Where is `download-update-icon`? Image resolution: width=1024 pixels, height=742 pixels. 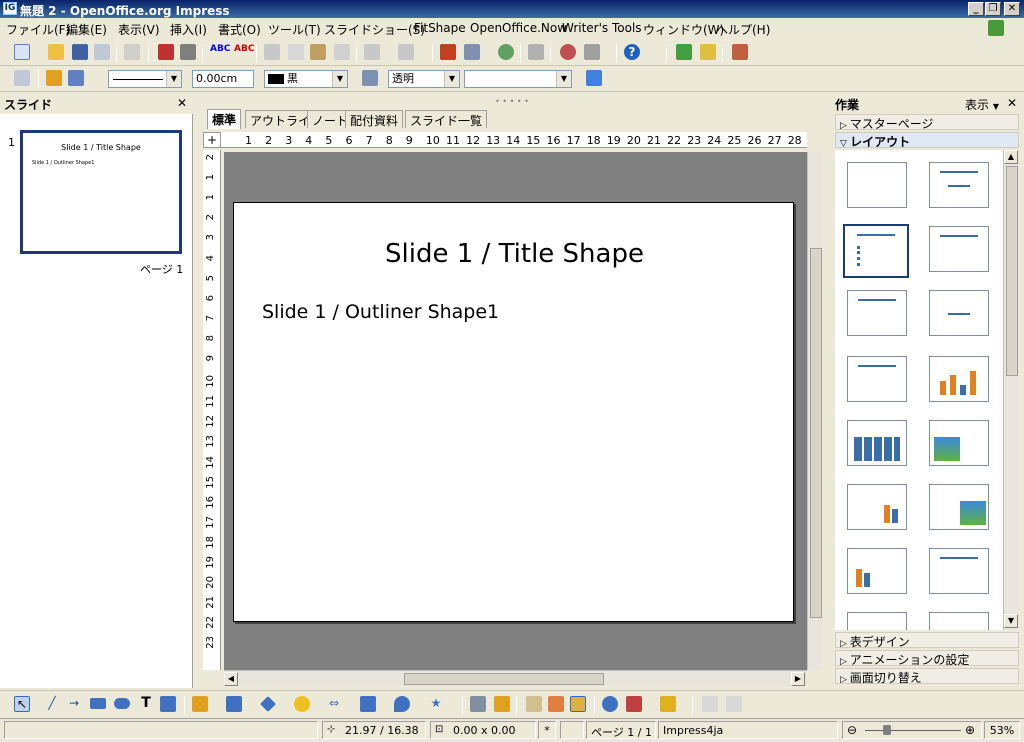 download-update-icon is located at coordinates (996, 28).